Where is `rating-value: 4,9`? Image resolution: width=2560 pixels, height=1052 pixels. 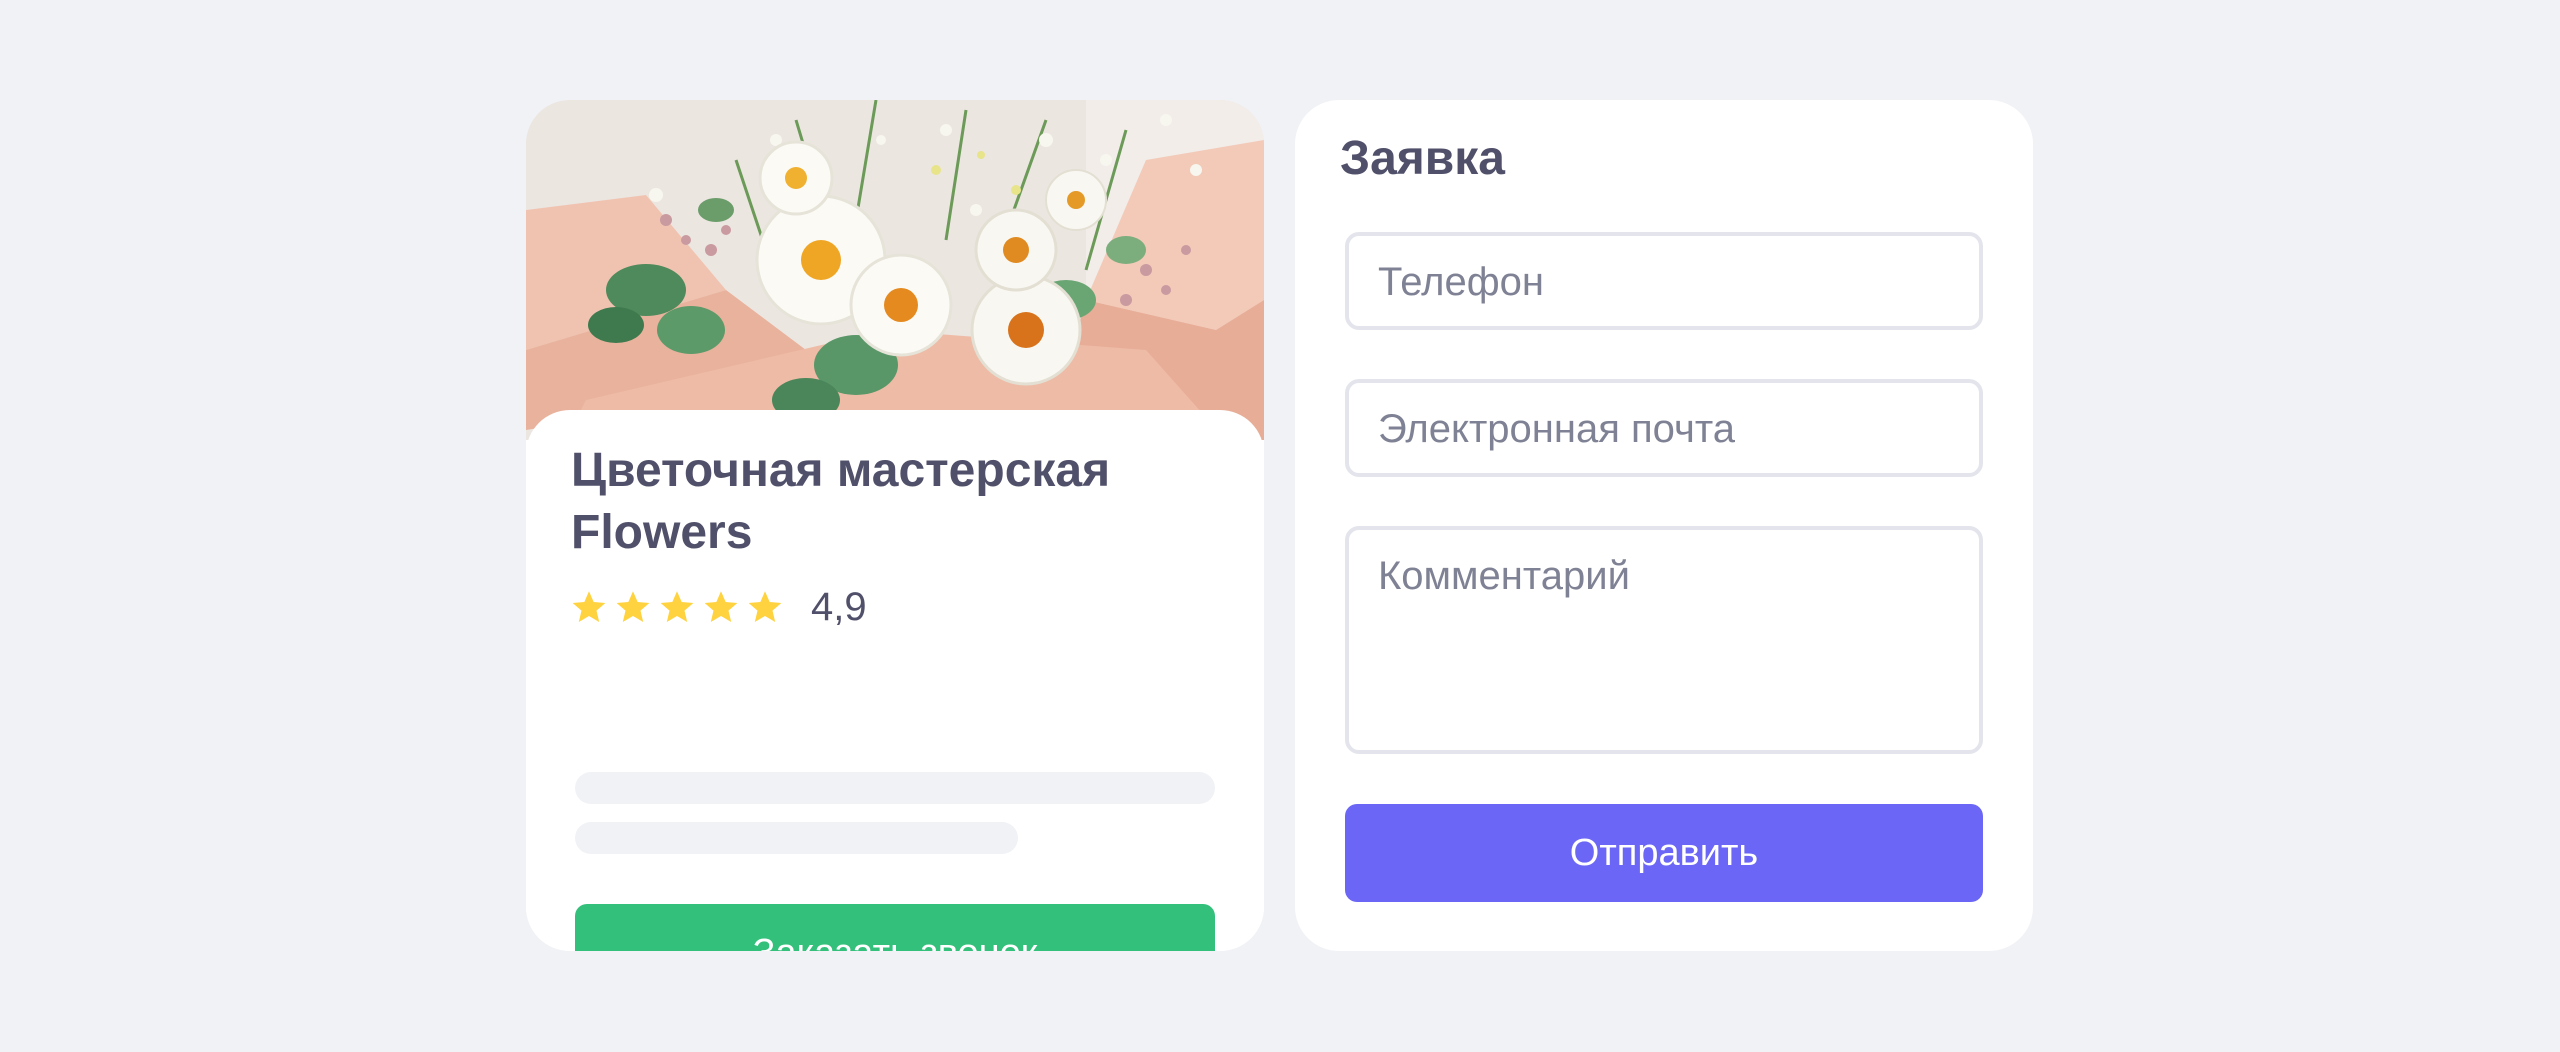
rating-value: 4,9 is located at coordinates (839, 607).